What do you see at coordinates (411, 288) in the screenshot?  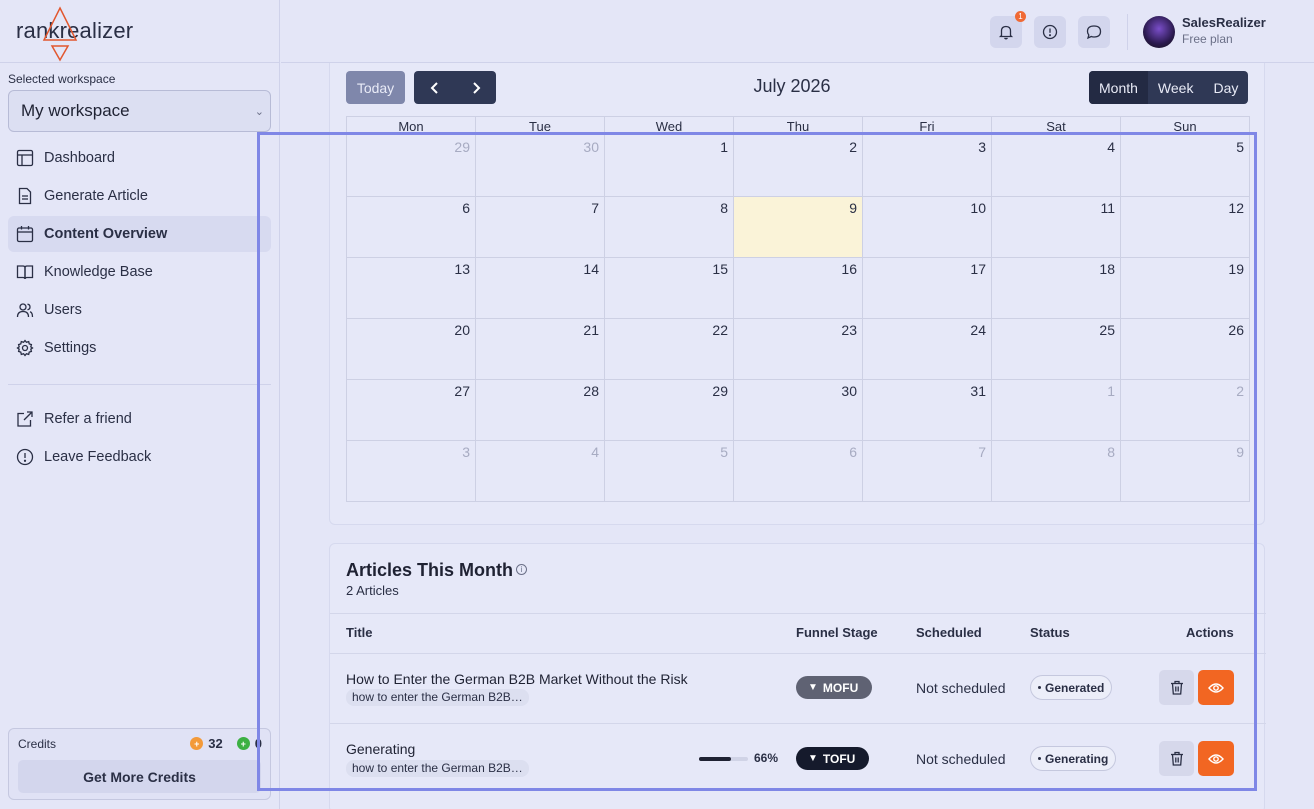 I see `calendar-day: 13` at bounding box center [411, 288].